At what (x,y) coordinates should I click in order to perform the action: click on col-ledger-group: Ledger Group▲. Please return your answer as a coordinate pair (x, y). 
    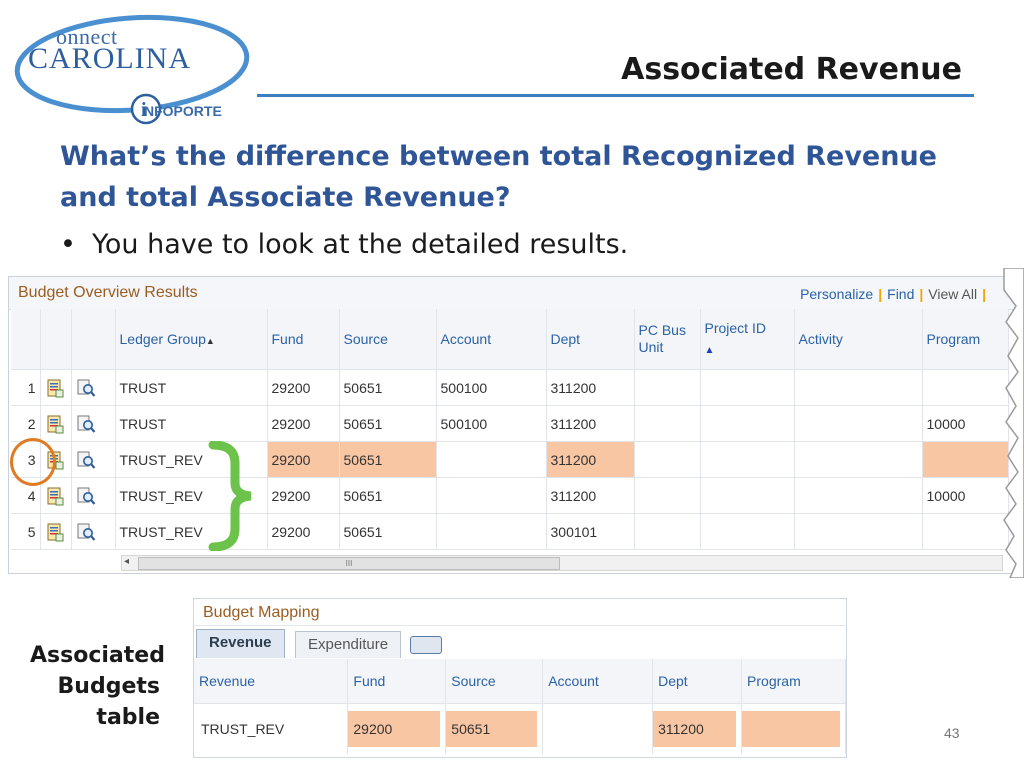
    Looking at the image, I should click on (191, 339).